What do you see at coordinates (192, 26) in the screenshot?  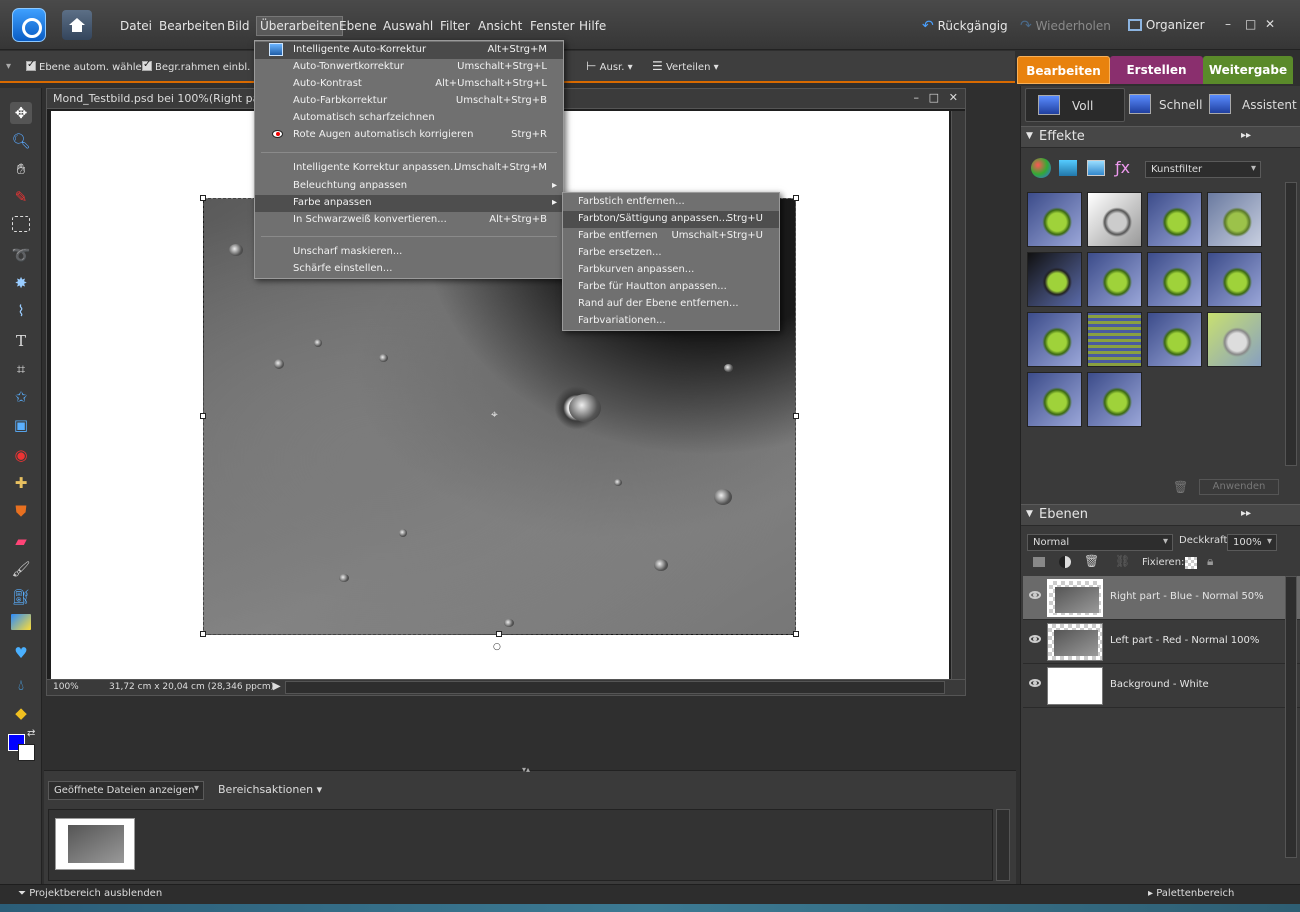 I see `menu-bearbeiten: Bearbeiten` at bounding box center [192, 26].